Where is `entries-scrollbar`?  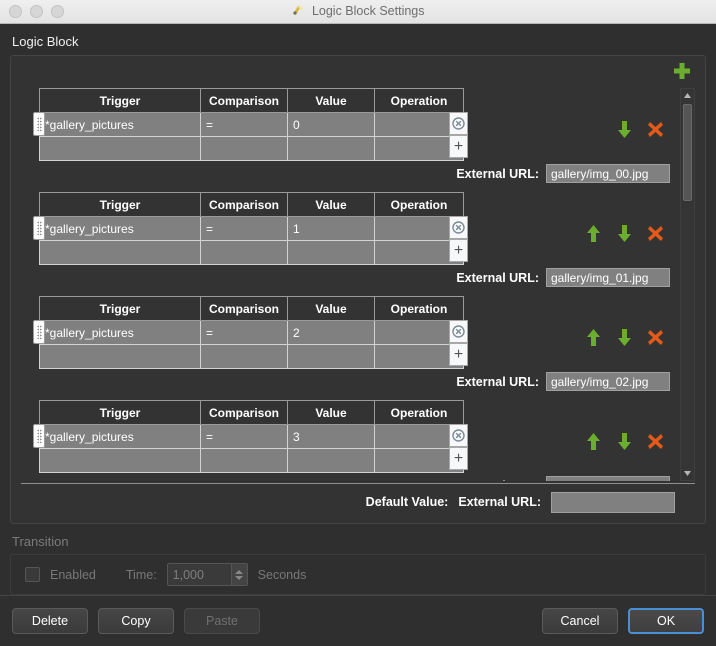
entries-scrollbar is located at coordinates (687, 284).